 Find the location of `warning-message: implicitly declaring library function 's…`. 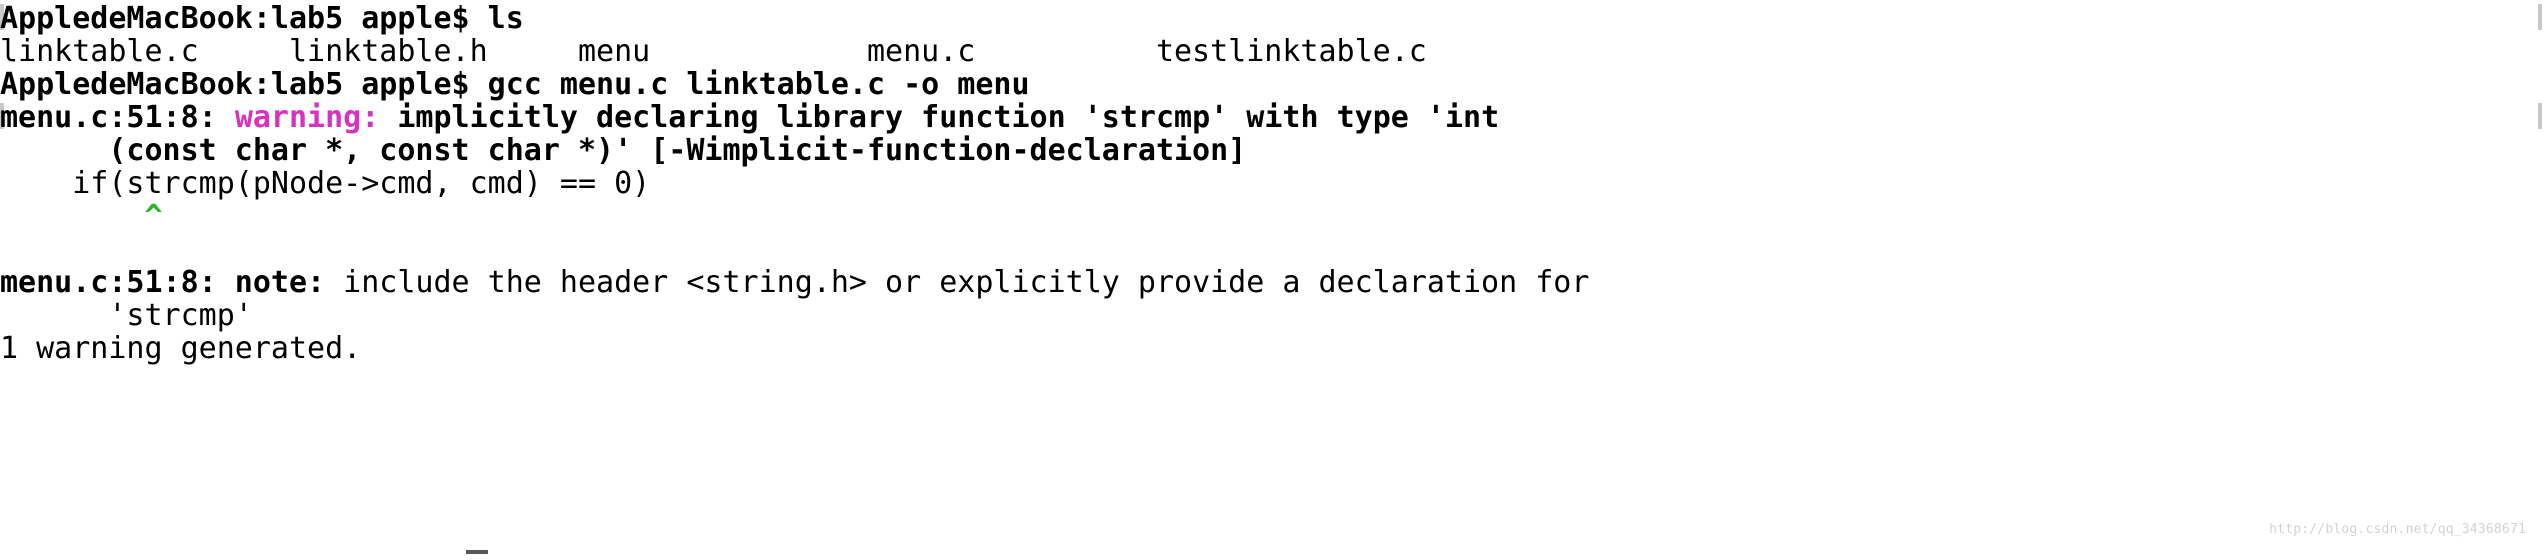

warning-message: implicitly declaring library function 's… is located at coordinates (939, 117).